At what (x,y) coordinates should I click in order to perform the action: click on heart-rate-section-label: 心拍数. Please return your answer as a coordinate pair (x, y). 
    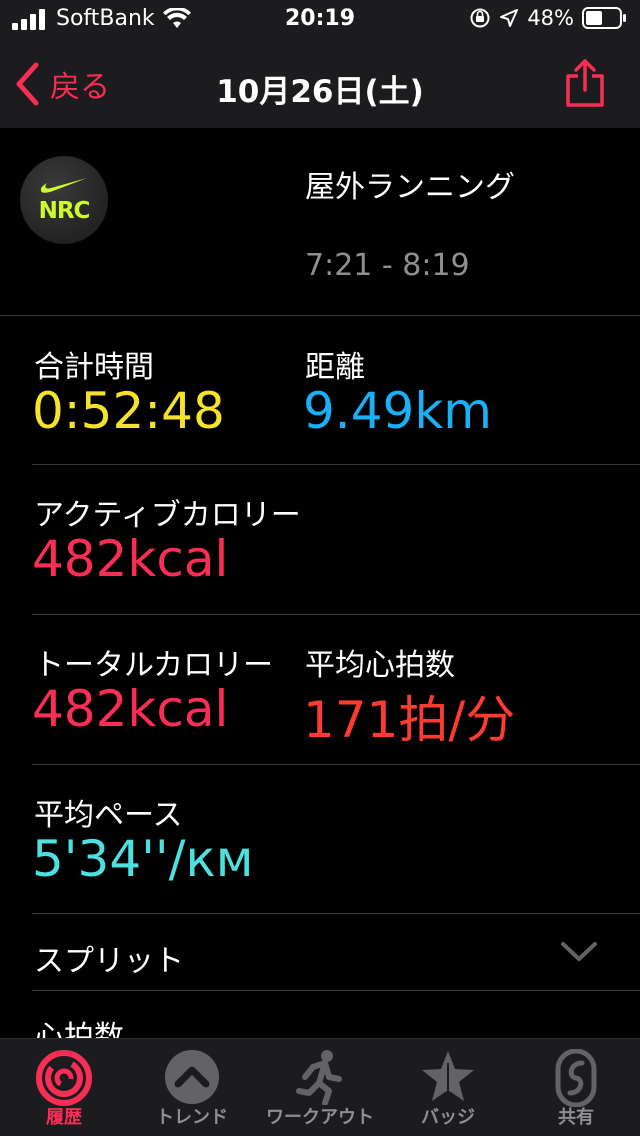
    Looking at the image, I should click on (79, 1029).